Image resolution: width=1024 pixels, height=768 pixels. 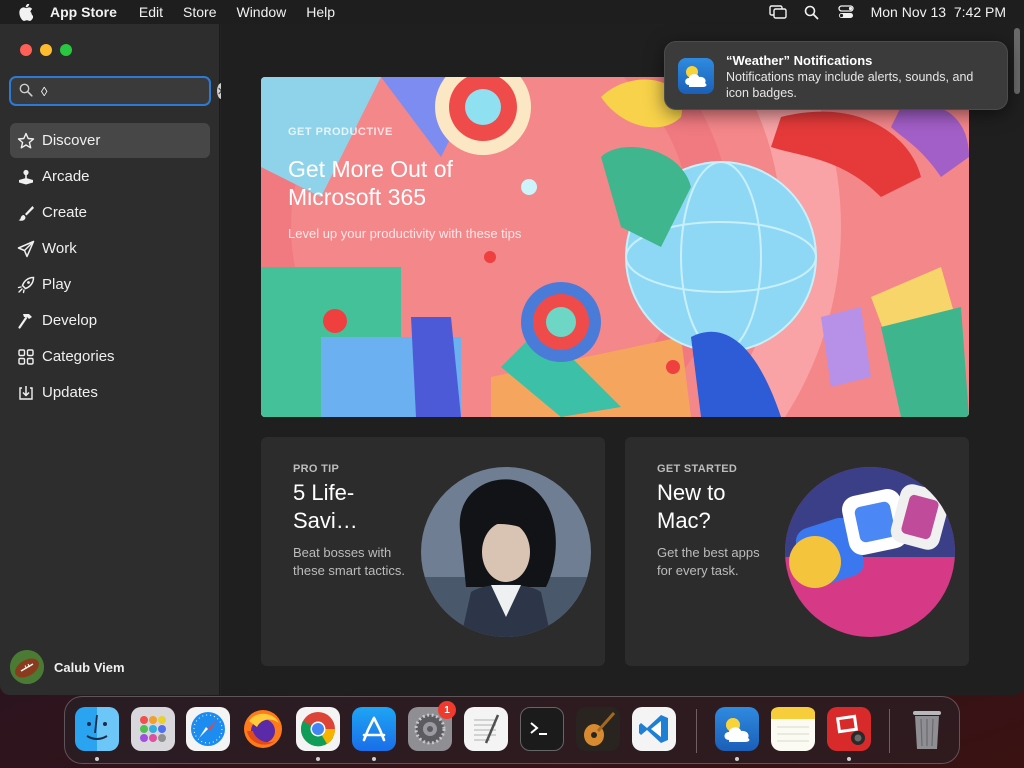 What do you see at coordinates (129, 91) in the screenshot?
I see `search-input` at bounding box center [129, 91].